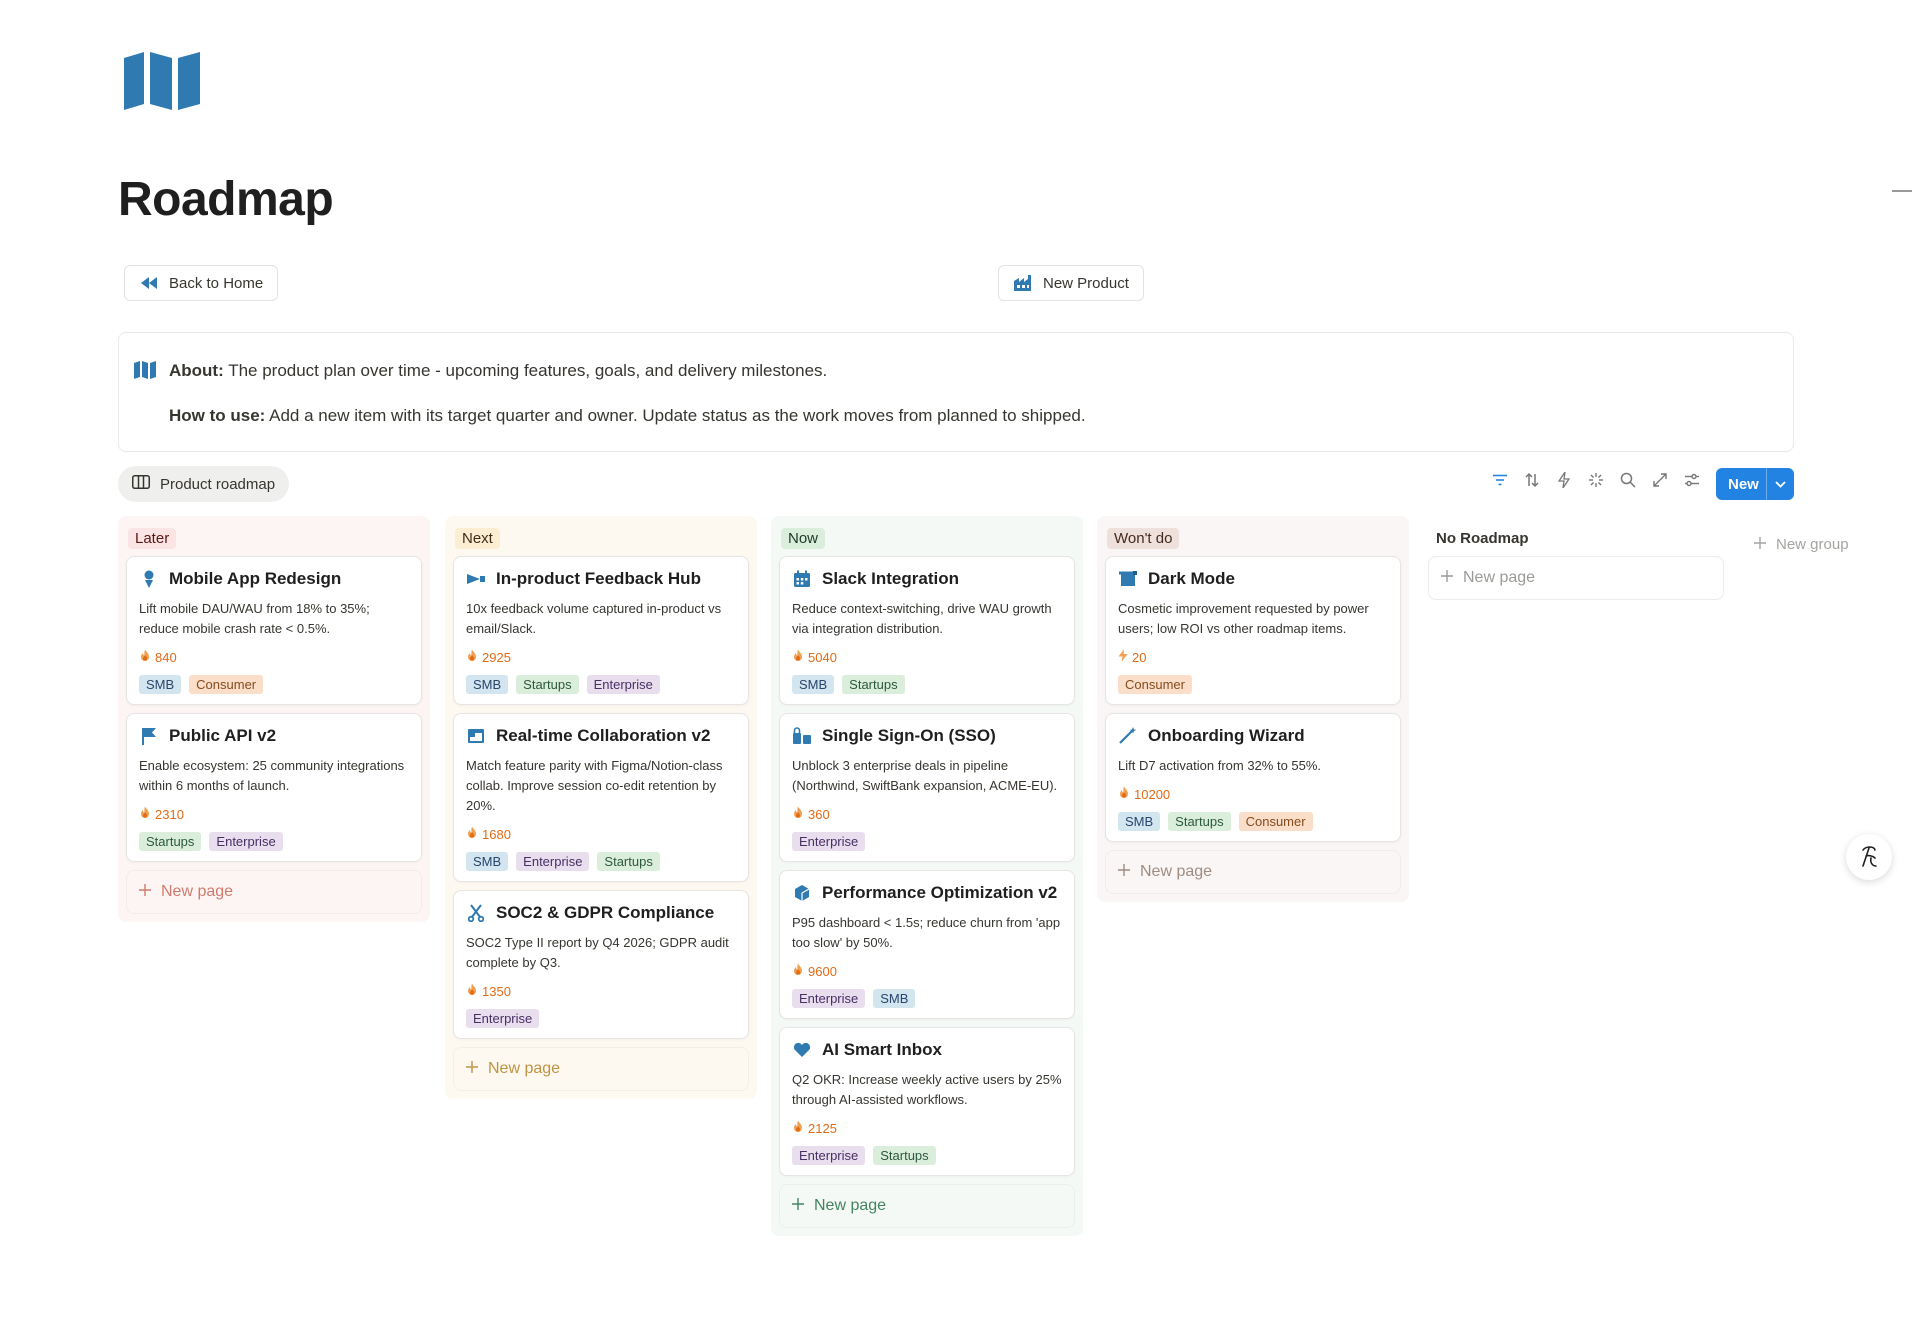 The image size is (1920, 1330). I want to click on card-score: 10200, so click(1253, 794).